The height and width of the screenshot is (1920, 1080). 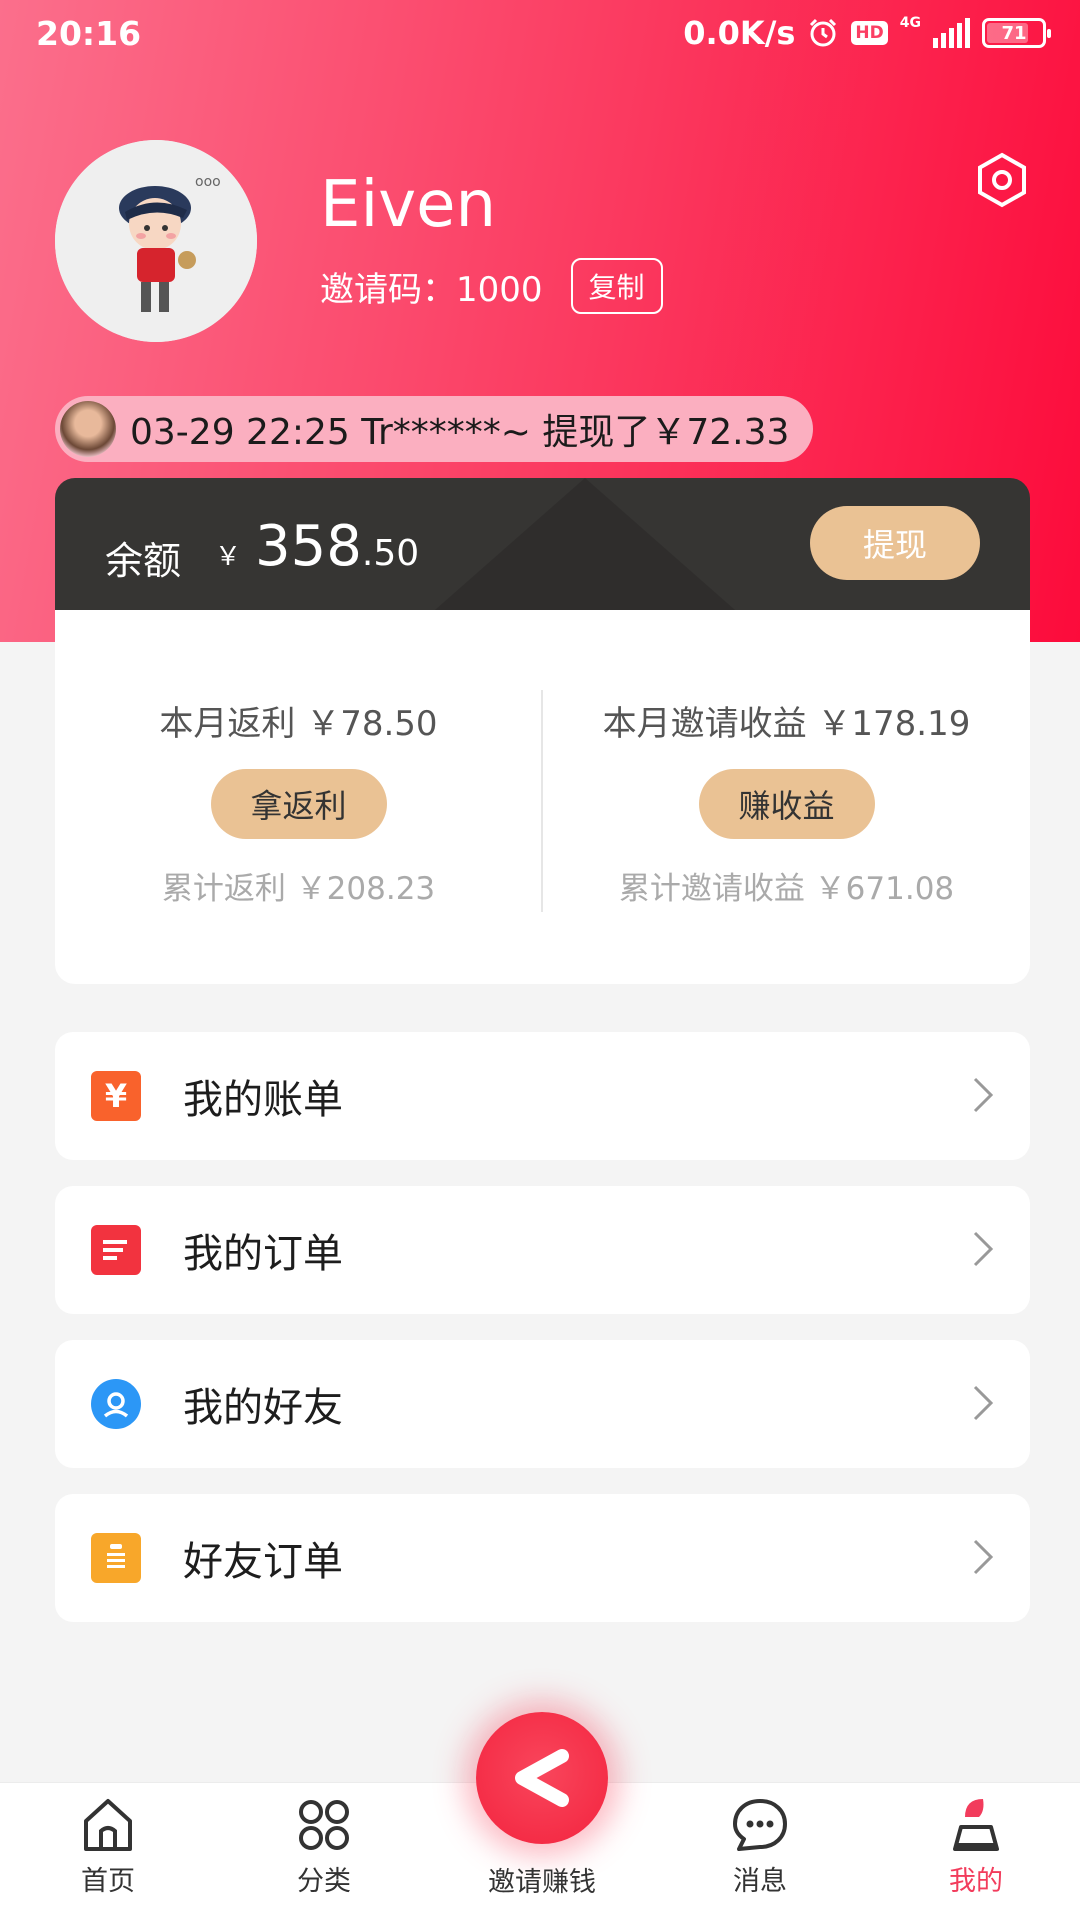 What do you see at coordinates (542, 1250) in the screenshot?
I see `menu-my-orders: 我的订单` at bounding box center [542, 1250].